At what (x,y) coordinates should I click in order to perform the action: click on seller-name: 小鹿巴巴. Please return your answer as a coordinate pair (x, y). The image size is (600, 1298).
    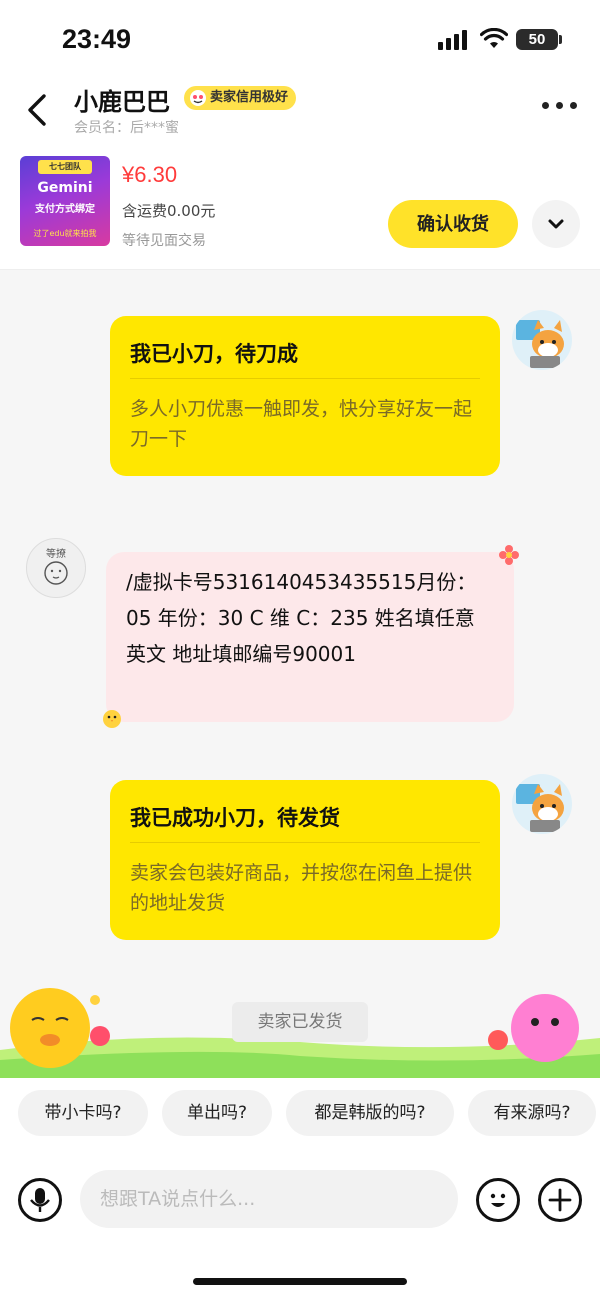
    Looking at the image, I should click on (122, 99).